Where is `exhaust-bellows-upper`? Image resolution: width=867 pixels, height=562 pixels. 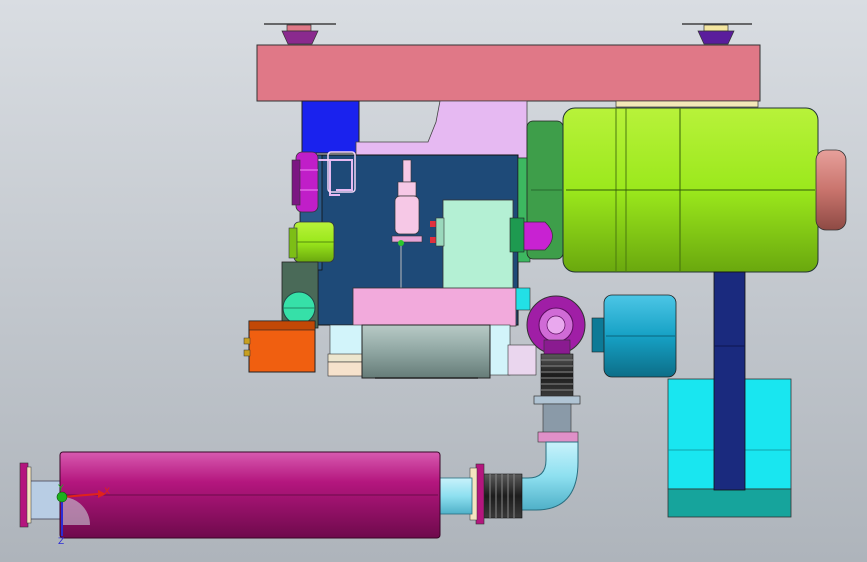 exhaust-bellows-upper is located at coordinates (557, 375).